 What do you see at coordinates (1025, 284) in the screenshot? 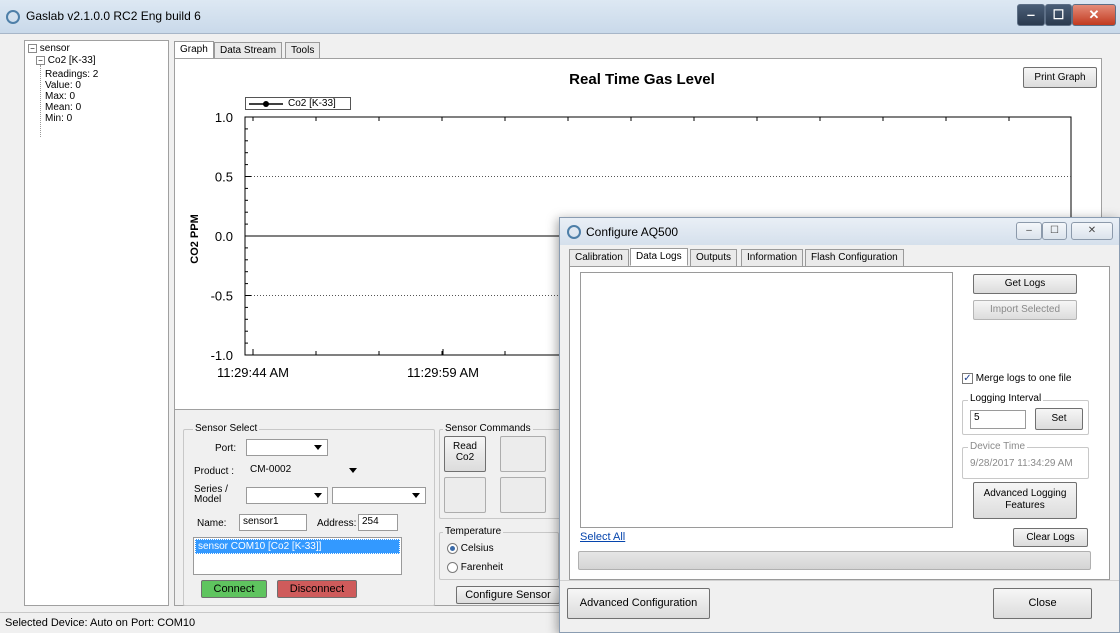
I see `get-logs-button: Get Logs` at bounding box center [1025, 284].